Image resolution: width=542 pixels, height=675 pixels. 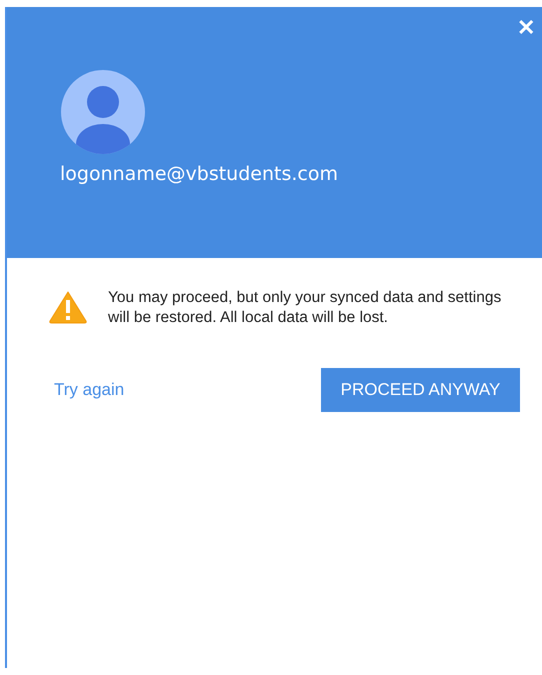 I want to click on avatar-icon, so click(x=103, y=112).